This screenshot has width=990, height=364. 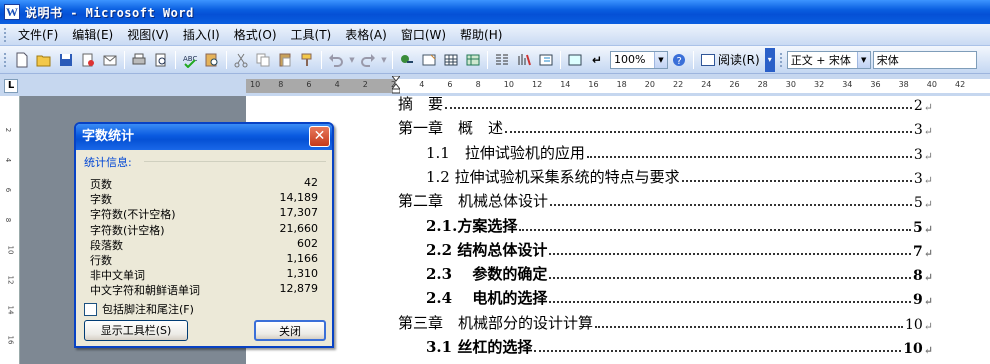 I want to click on menu-help: 帮助(H), so click(x=481, y=35).